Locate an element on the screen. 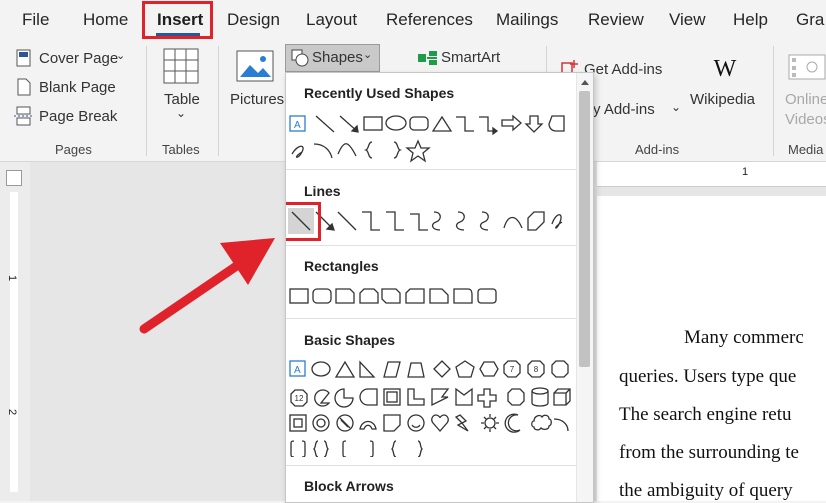 Image resolution: width=826 pixels, height=503 pixels. recent-shapes-row is located at coordinates (431, 150).